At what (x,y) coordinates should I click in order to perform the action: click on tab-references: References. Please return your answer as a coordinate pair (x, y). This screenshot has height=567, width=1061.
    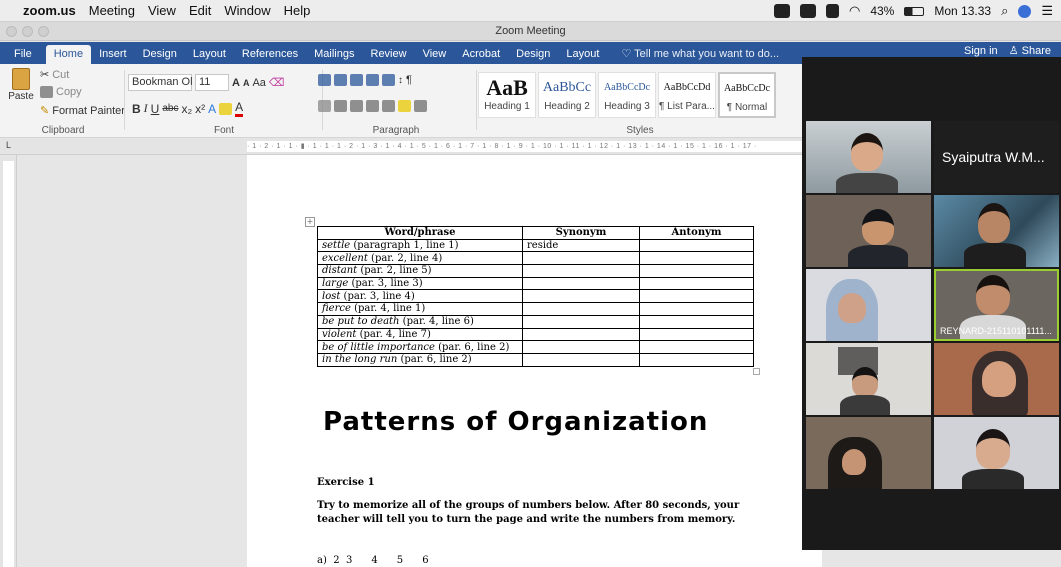
    Looking at the image, I should click on (270, 54).